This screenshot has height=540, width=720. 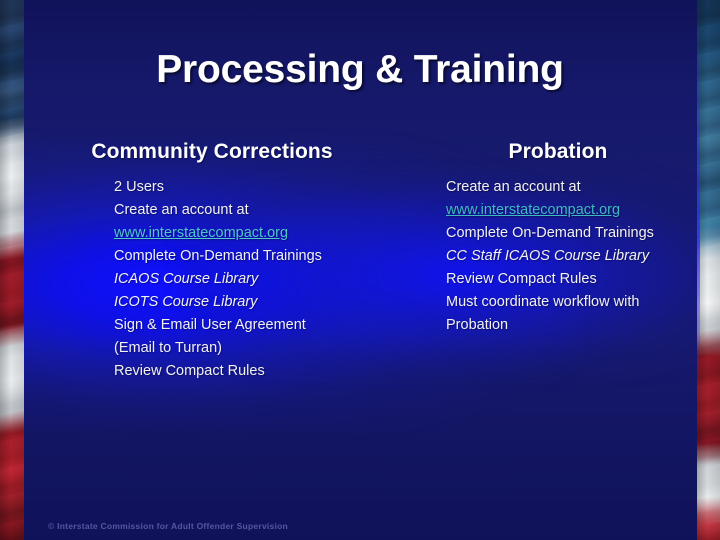 I want to click on american-flag-left-border, so click(x=12, y=270).